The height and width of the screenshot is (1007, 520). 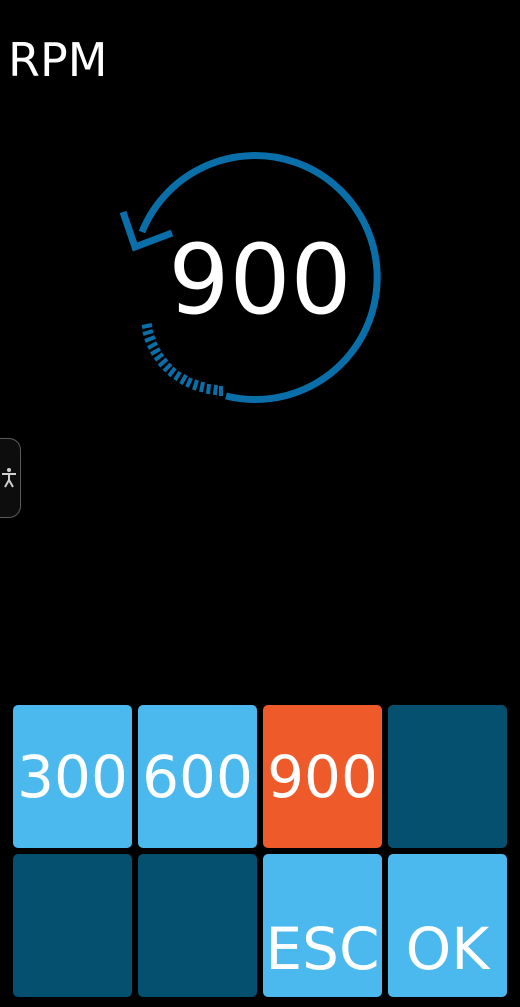 What do you see at coordinates (322, 776) in the screenshot?
I see `key-900-selected: 900` at bounding box center [322, 776].